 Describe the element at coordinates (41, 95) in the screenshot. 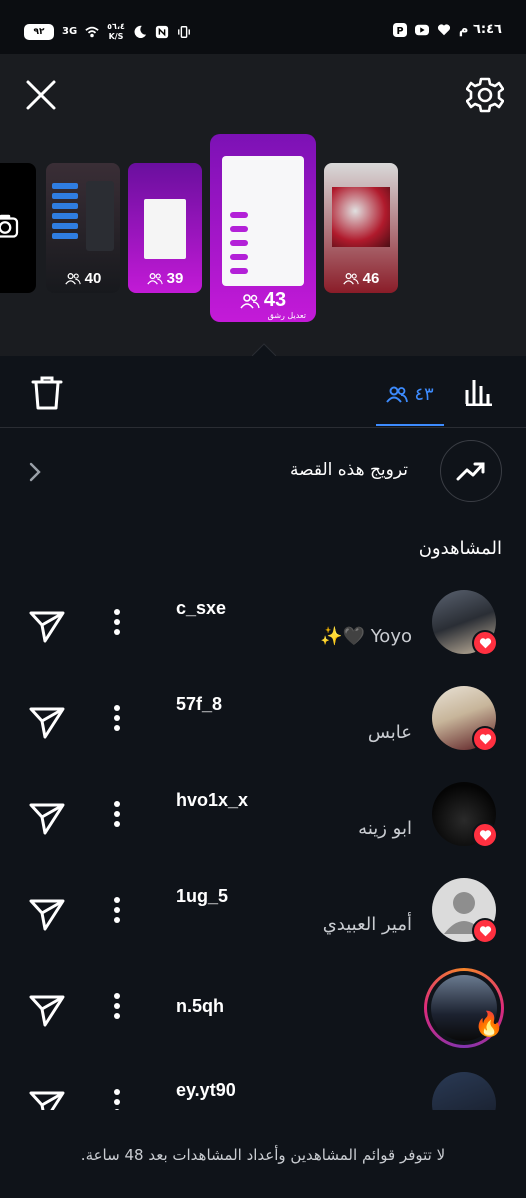

I see `close-icon` at that location.